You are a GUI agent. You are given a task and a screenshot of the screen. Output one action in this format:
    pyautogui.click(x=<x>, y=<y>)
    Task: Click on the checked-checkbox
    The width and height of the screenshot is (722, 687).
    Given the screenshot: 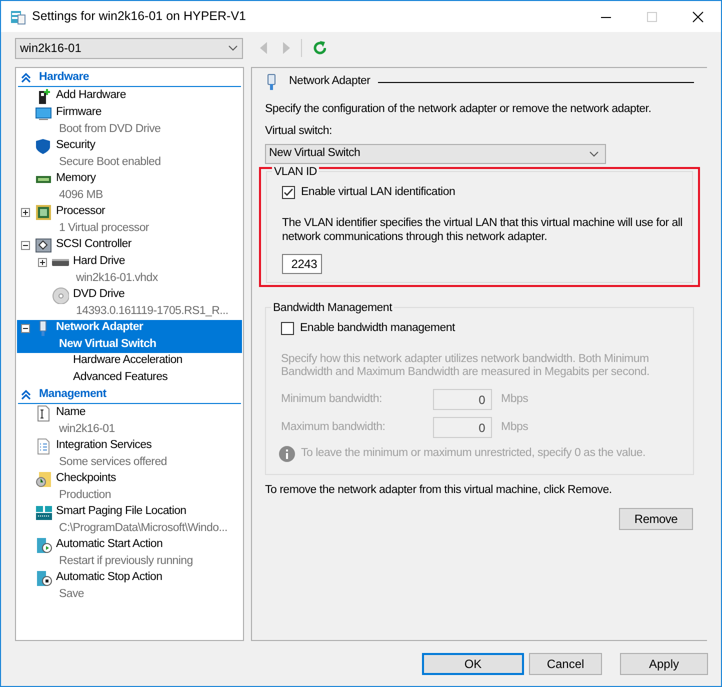 What is the action you would take?
    pyautogui.click(x=288, y=192)
    